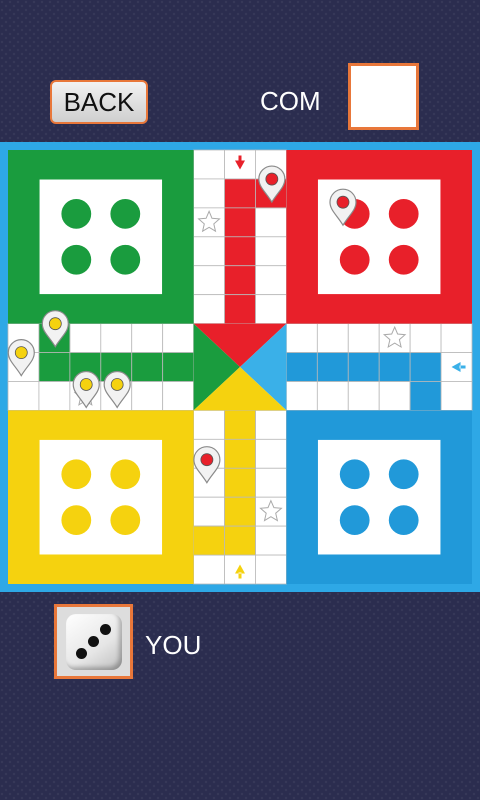 Image resolution: width=480 pixels, height=800 pixels. Describe the element at coordinates (379, 497) in the screenshot. I see `blue-yard-inner` at that location.